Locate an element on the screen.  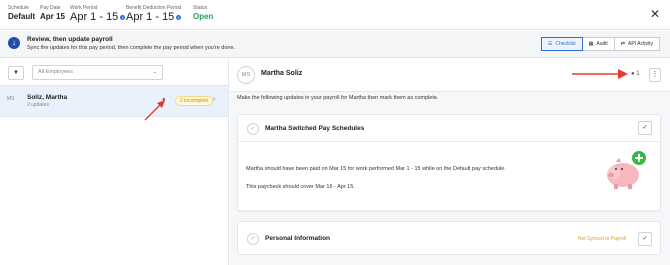
tab-api-activity: ⇄ API Activity is located at coordinates (637, 44).